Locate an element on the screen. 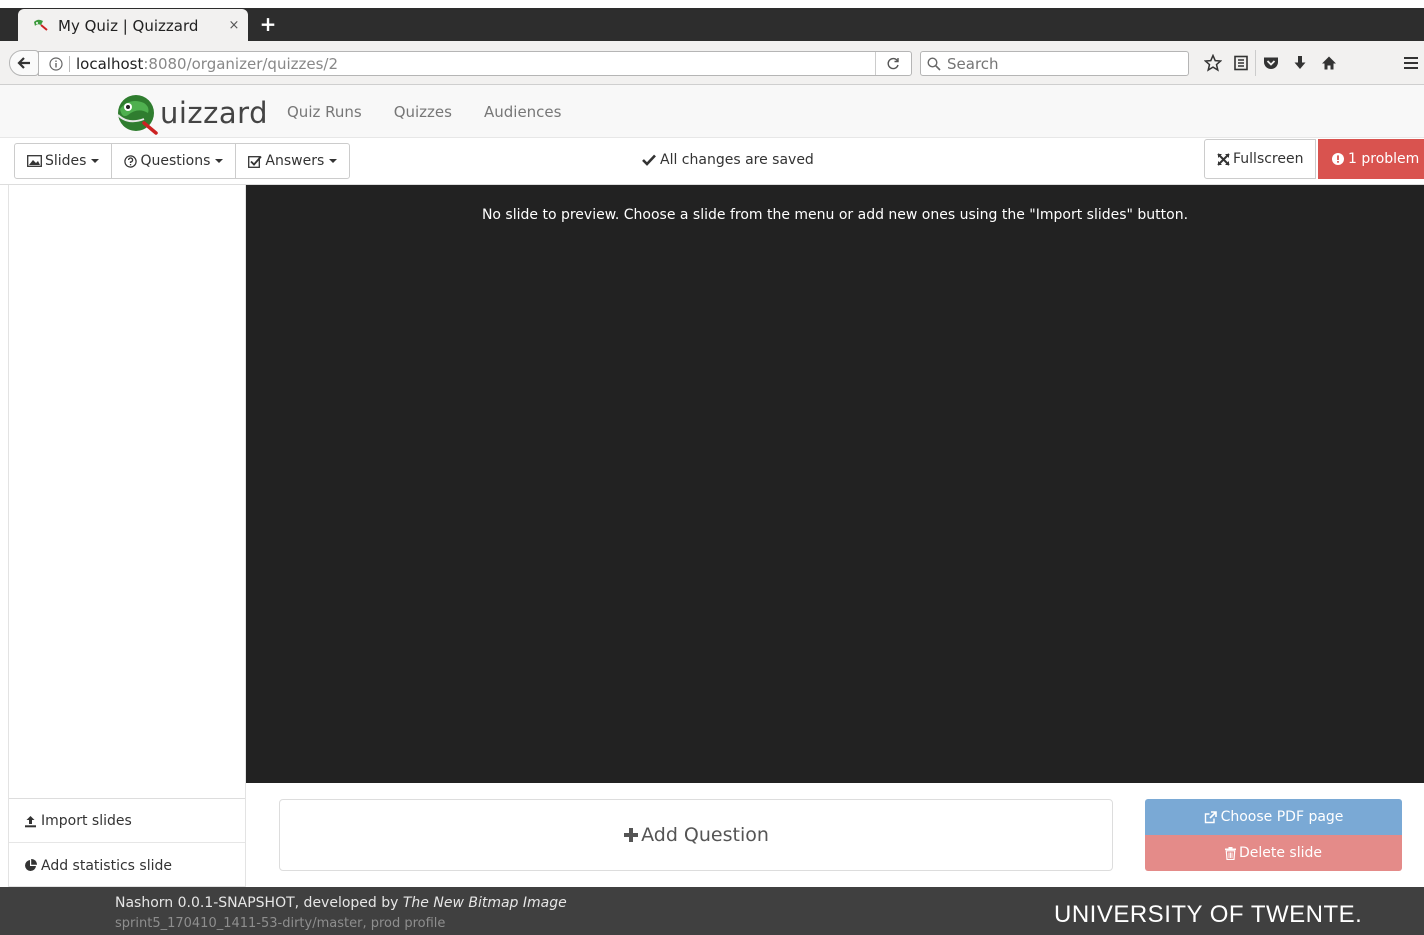 This screenshot has width=1424, height=935. save-status: All changes are saved is located at coordinates (728, 160).